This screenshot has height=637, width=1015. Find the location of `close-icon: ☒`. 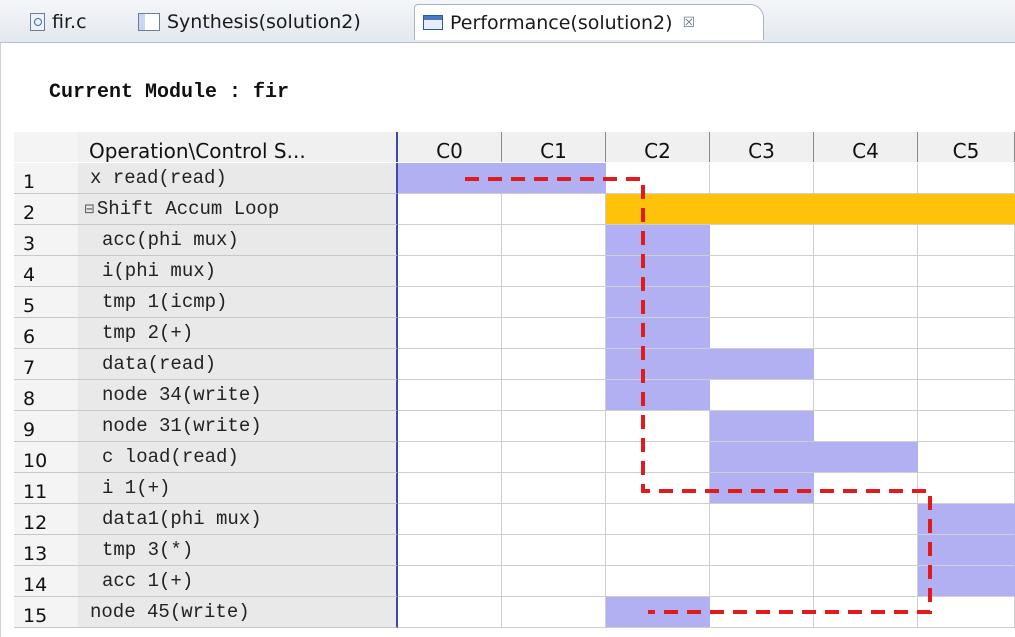

close-icon: ☒ is located at coordinates (689, 23).